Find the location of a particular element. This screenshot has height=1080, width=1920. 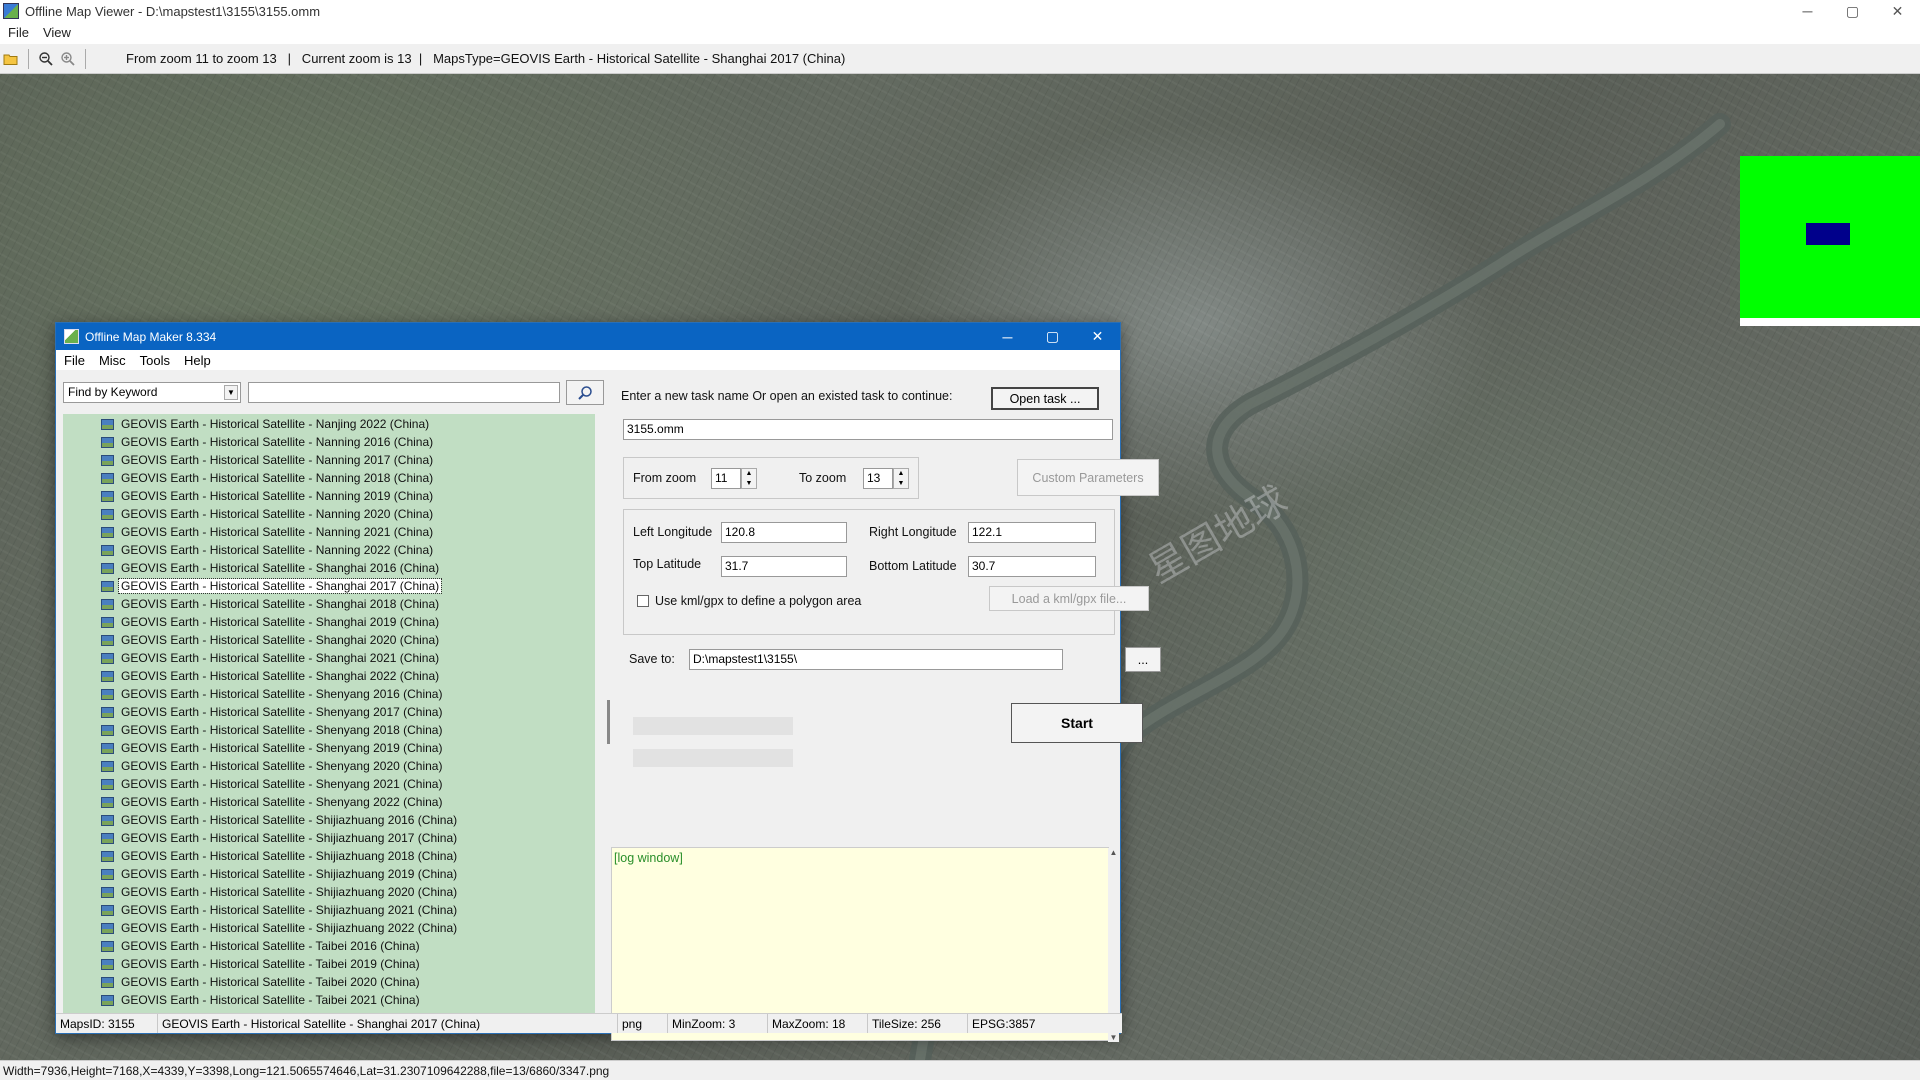

from-zoom-field: 11 is located at coordinates (726, 478).